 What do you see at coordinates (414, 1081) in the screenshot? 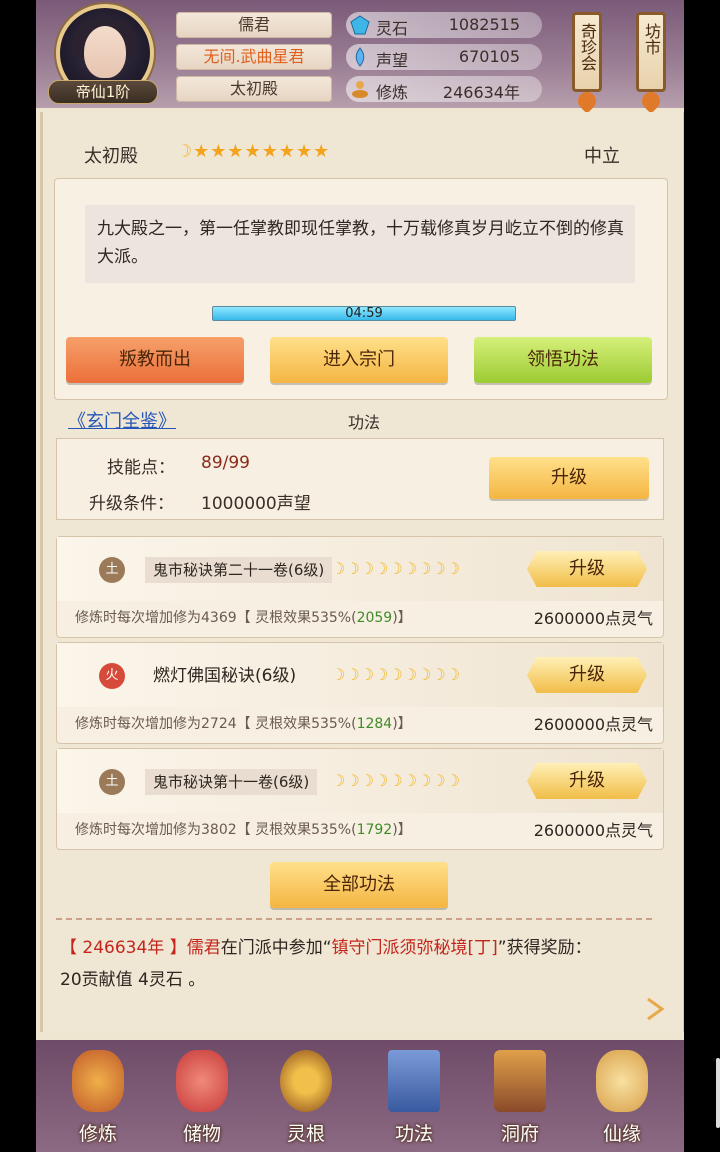
I see `scripture-book-icon` at bounding box center [414, 1081].